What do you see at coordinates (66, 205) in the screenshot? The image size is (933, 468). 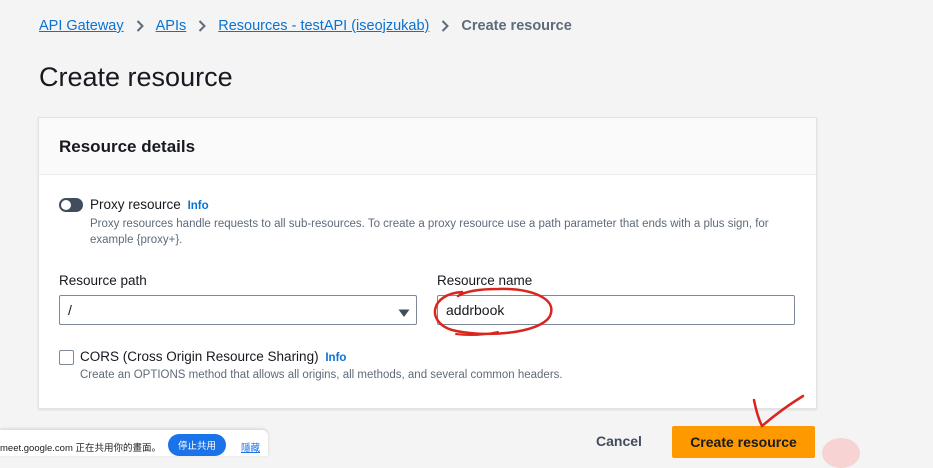 I see `toggle-knob` at bounding box center [66, 205].